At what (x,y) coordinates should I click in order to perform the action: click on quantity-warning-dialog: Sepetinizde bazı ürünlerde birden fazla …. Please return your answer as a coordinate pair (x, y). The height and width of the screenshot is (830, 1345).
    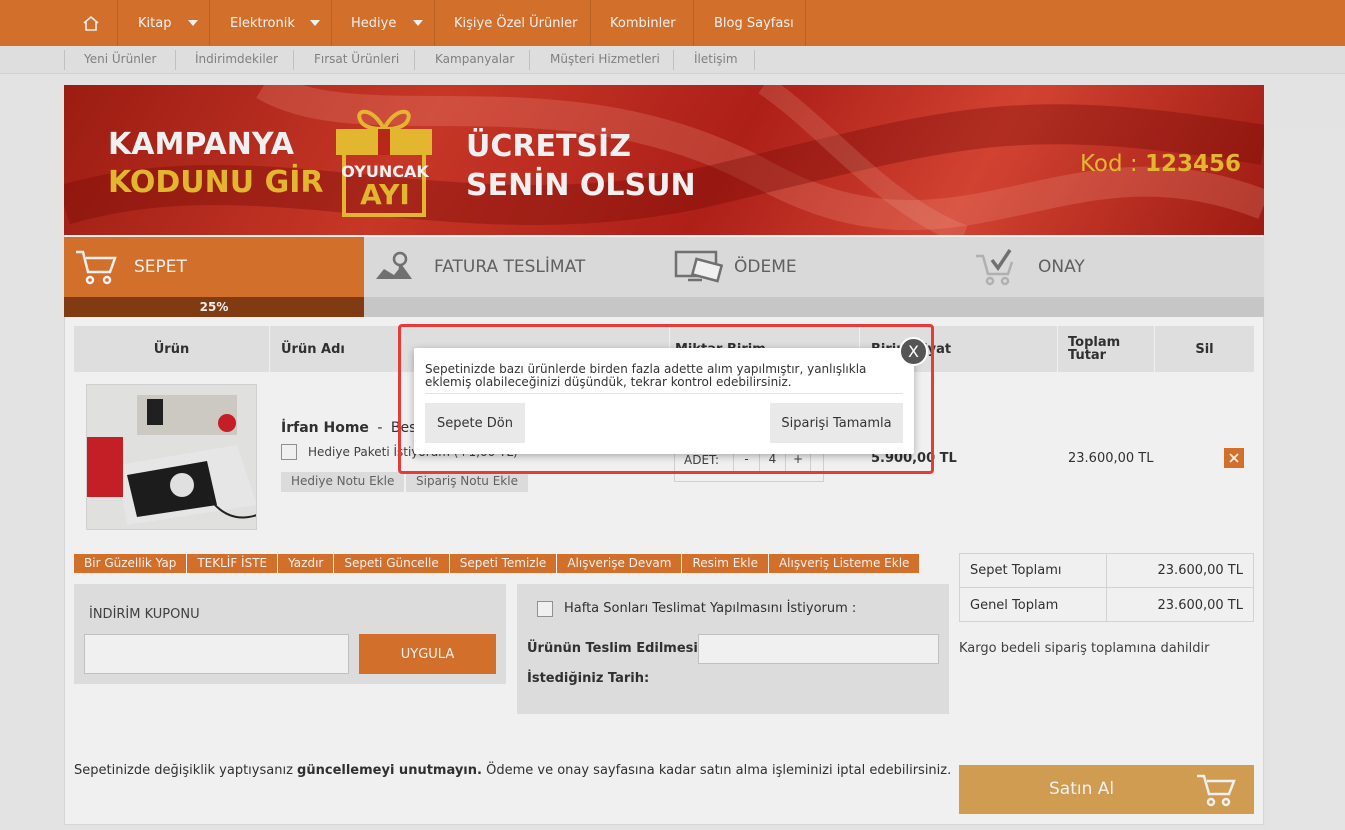
    Looking at the image, I should click on (664, 401).